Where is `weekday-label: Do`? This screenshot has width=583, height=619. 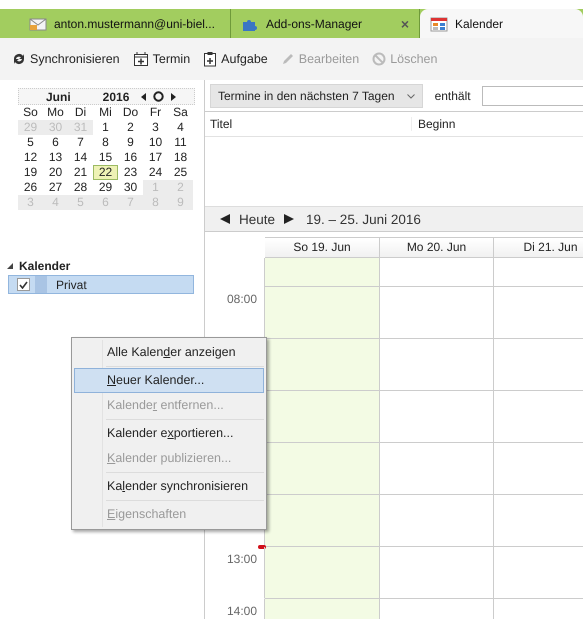
weekday-label: Do is located at coordinates (131, 112).